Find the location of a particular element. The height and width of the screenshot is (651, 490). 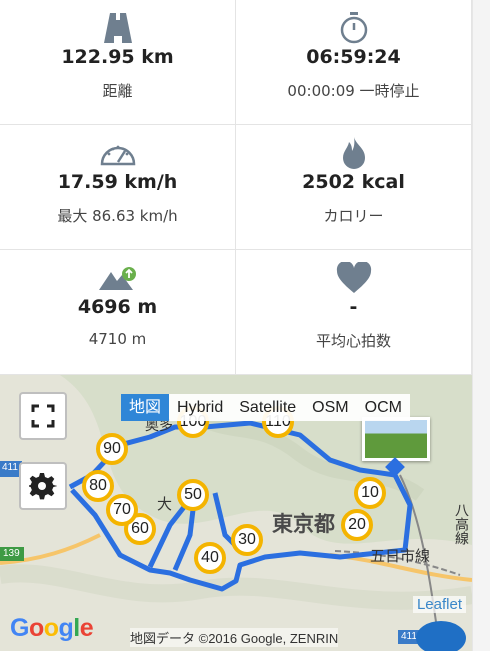

place-label-tokyo: 東京都 is located at coordinates (303, 524).